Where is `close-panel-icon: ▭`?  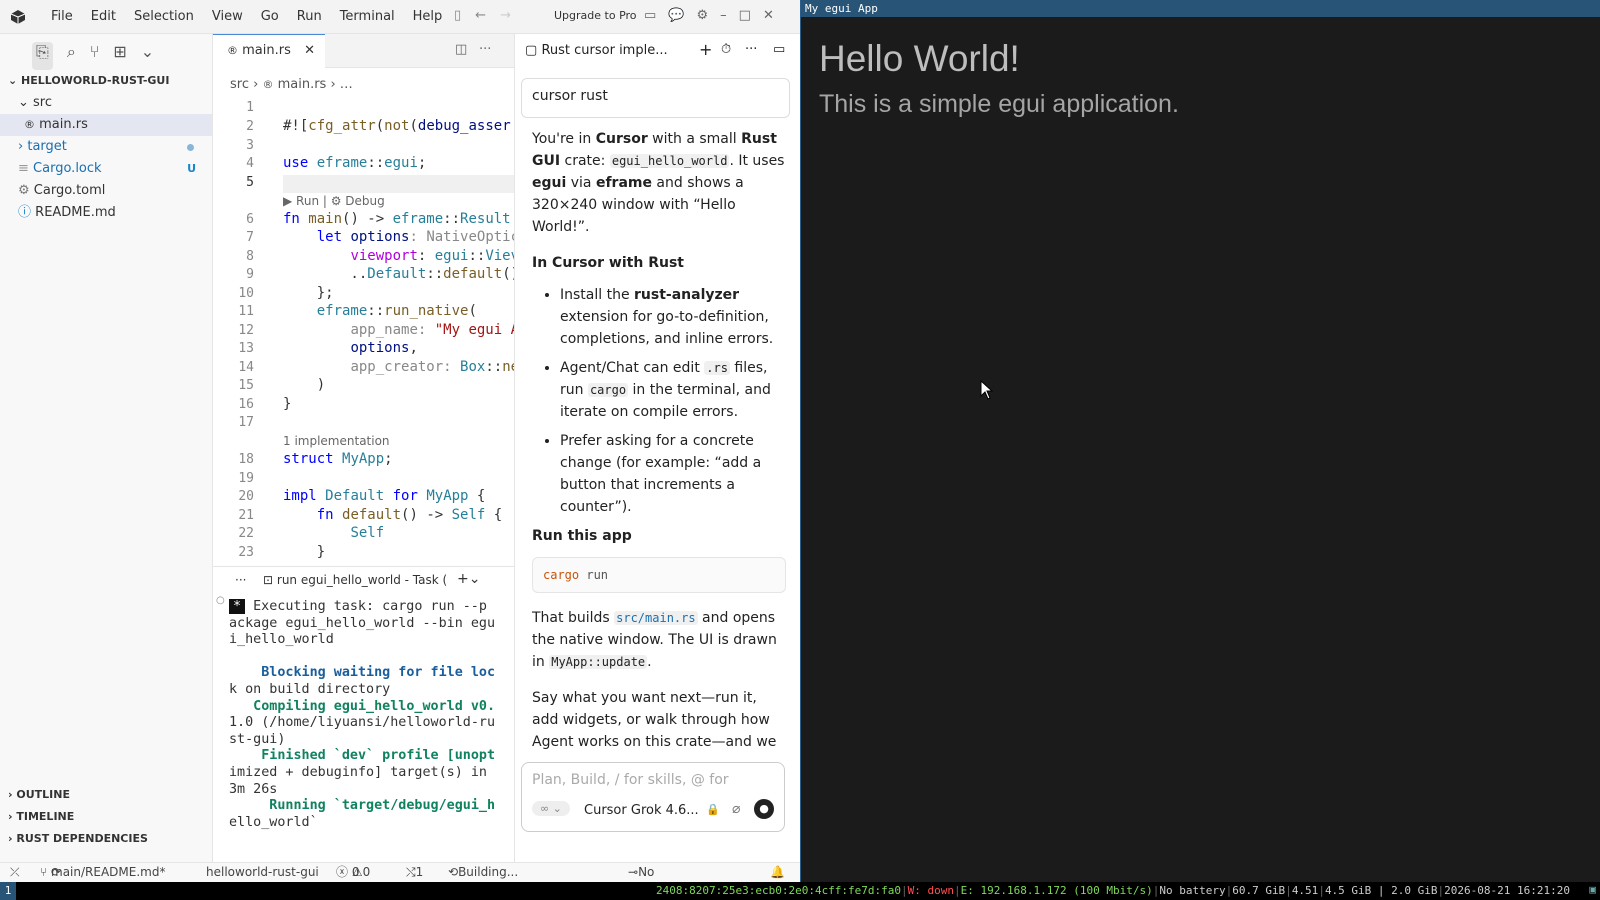 close-panel-icon: ▭ is located at coordinates (779, 49).